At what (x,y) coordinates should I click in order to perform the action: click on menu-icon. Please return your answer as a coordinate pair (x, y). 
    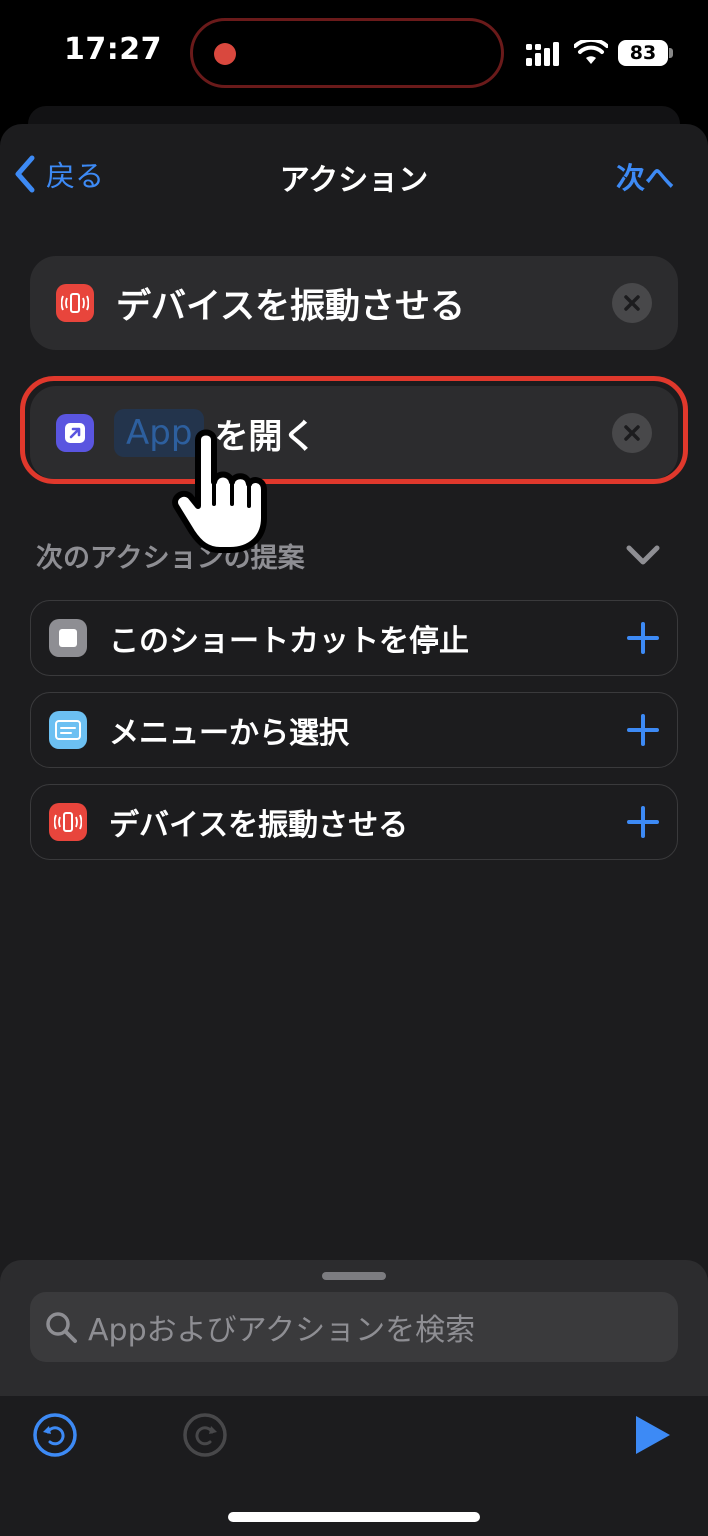
    Looking at the image, I should click on (68, 730).